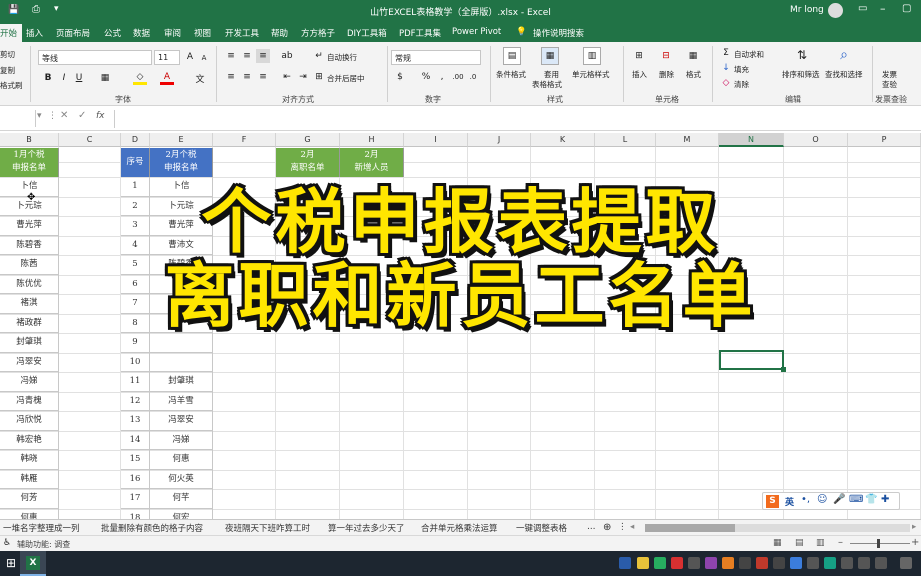 The width and height of the screenshot is (921, 576). I want to click on tab-review: 审阅, so click(172, 33).